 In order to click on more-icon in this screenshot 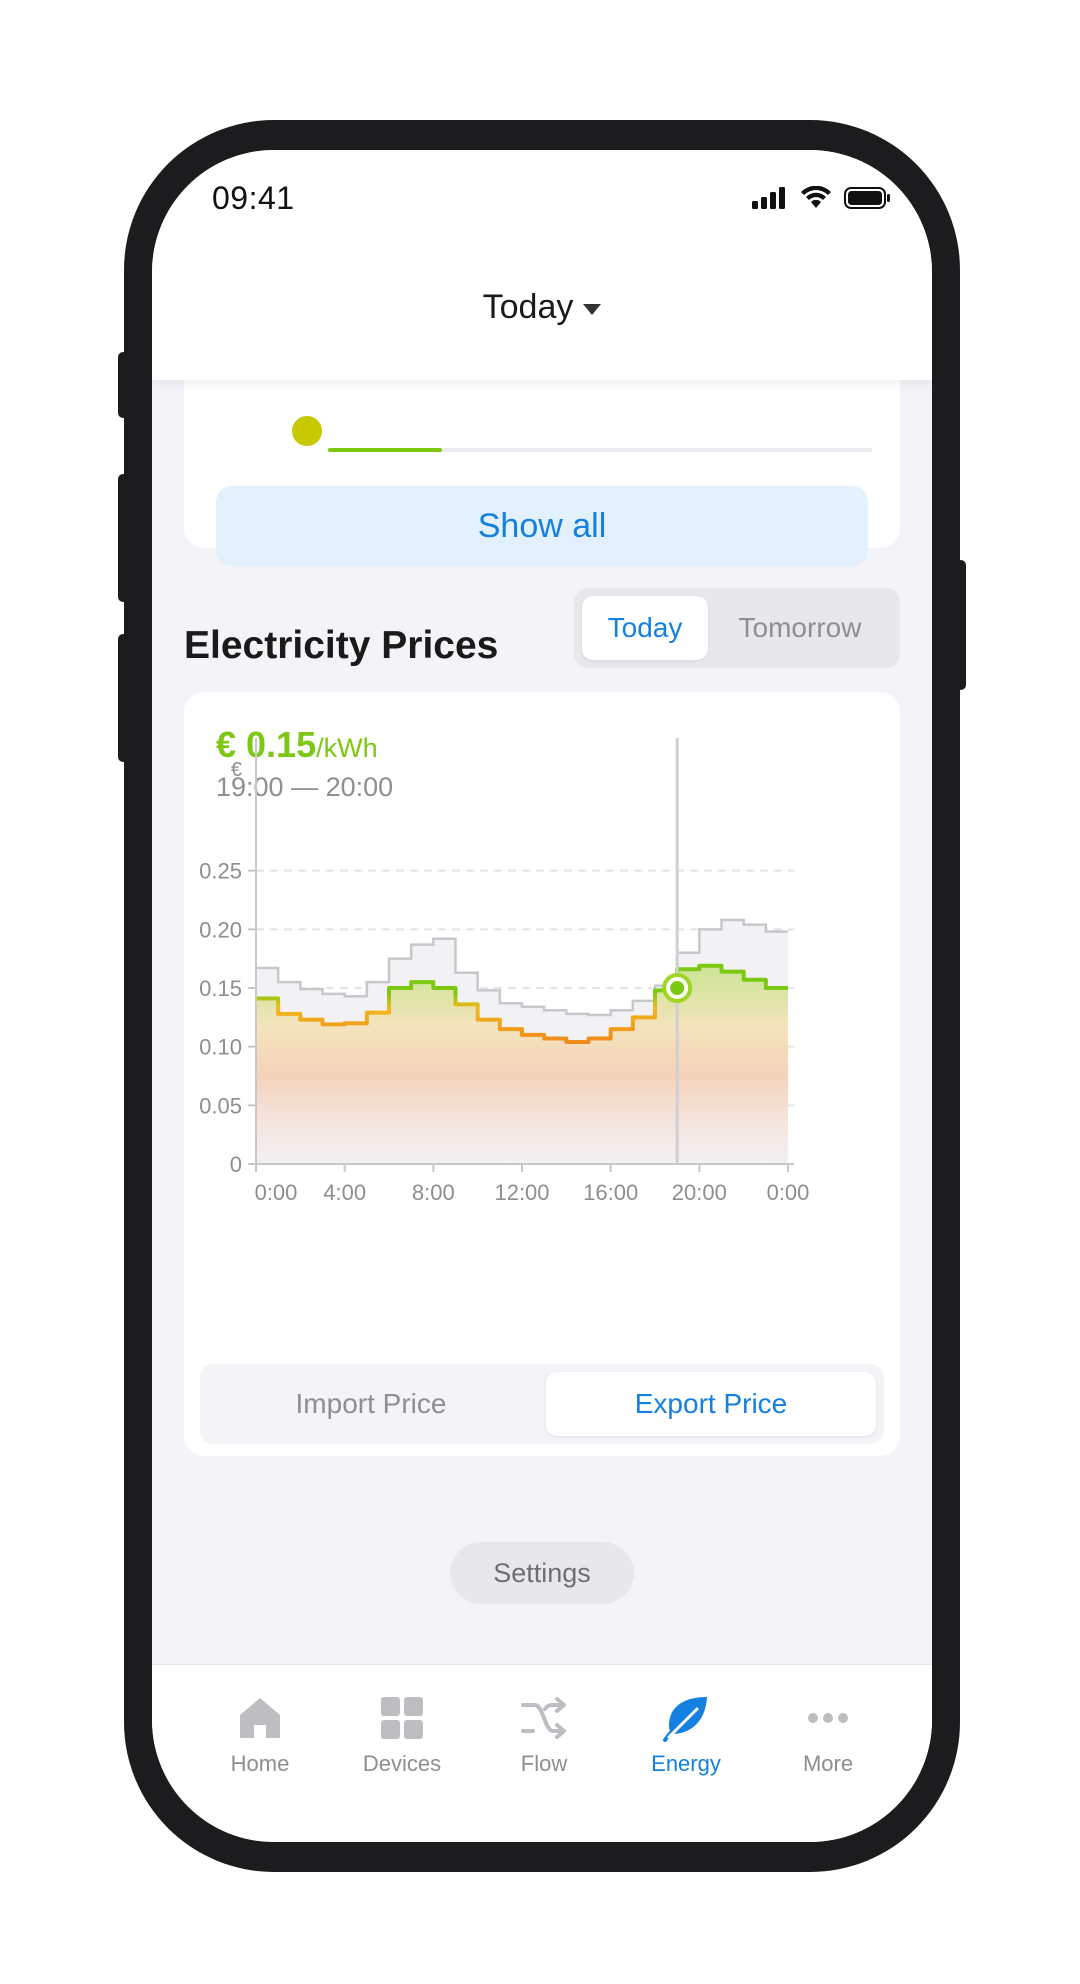, I will do `click(828, 1718)`.